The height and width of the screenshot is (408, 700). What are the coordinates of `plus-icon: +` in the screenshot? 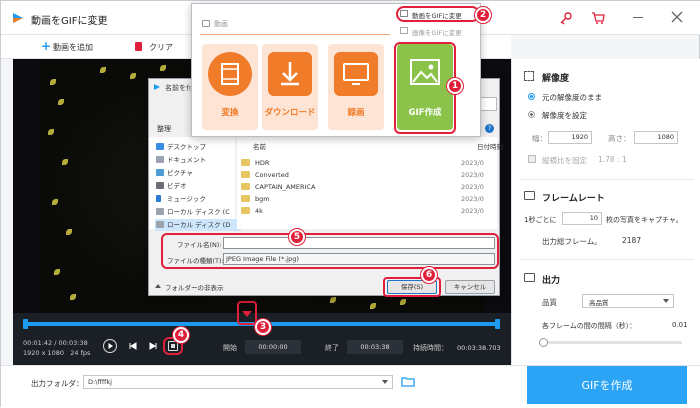 It's located at (46, 46).